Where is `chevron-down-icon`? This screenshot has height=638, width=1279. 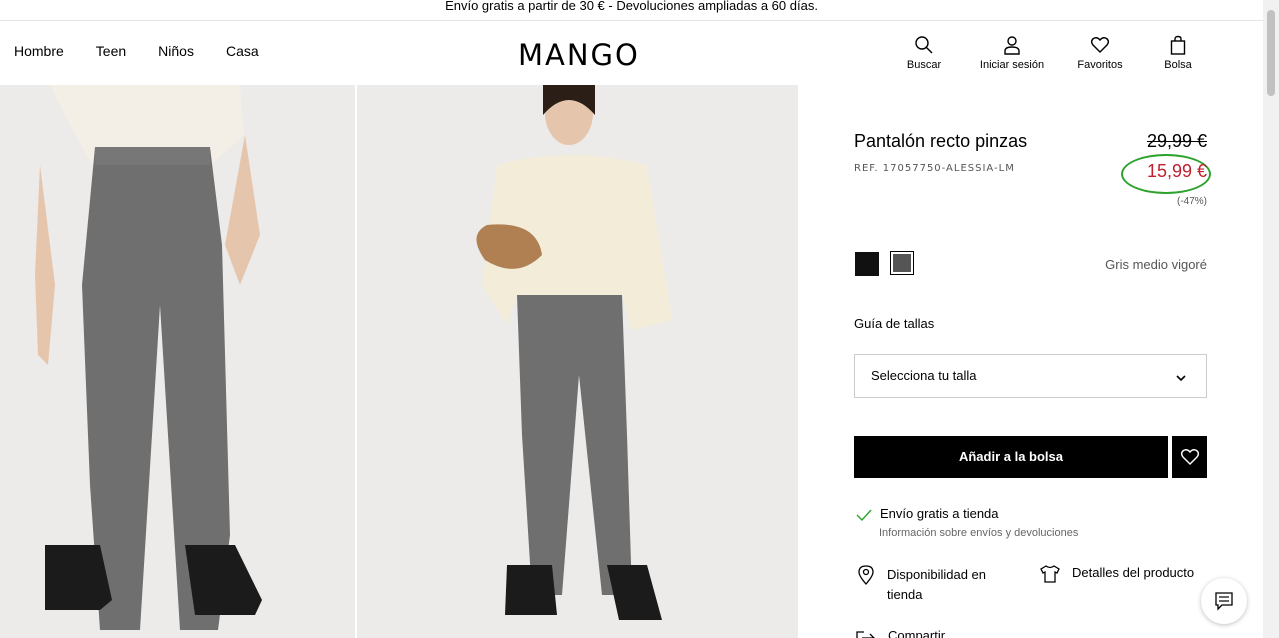 chevron-down-icon is located at coordinates (1181, 378).